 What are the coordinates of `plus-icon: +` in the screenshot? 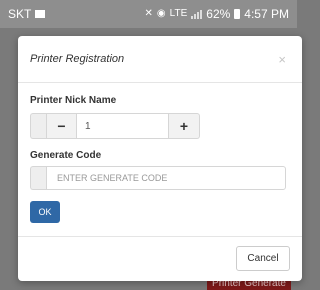 It's located at (184, 126).